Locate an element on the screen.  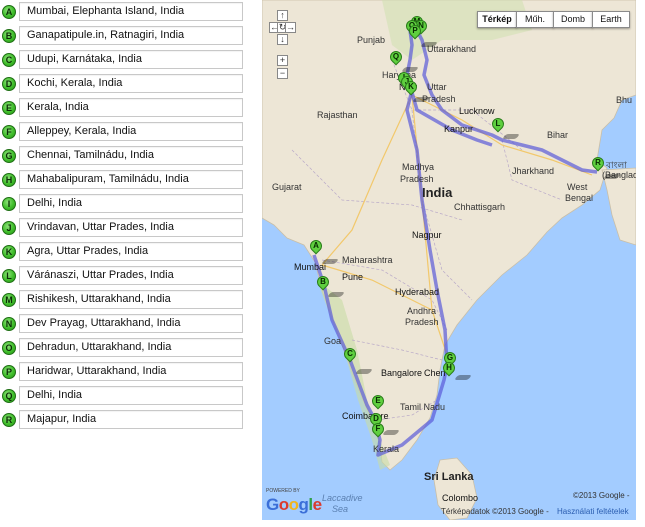
map-label-west-2: Bengal is located at coordinates (579, 198).